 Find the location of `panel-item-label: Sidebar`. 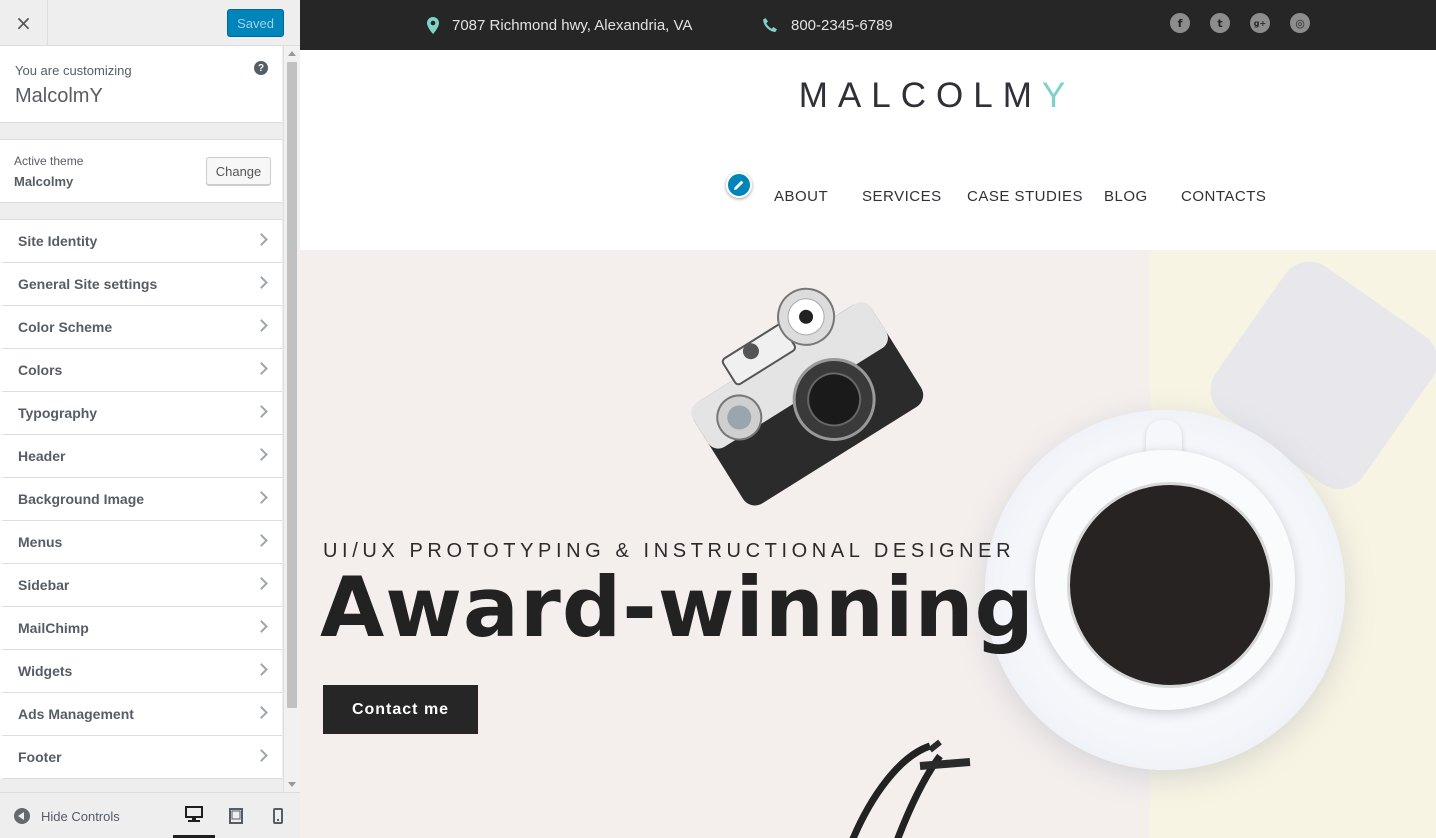

panel-item-label: Sidebar is located at coordinates (44, 585).